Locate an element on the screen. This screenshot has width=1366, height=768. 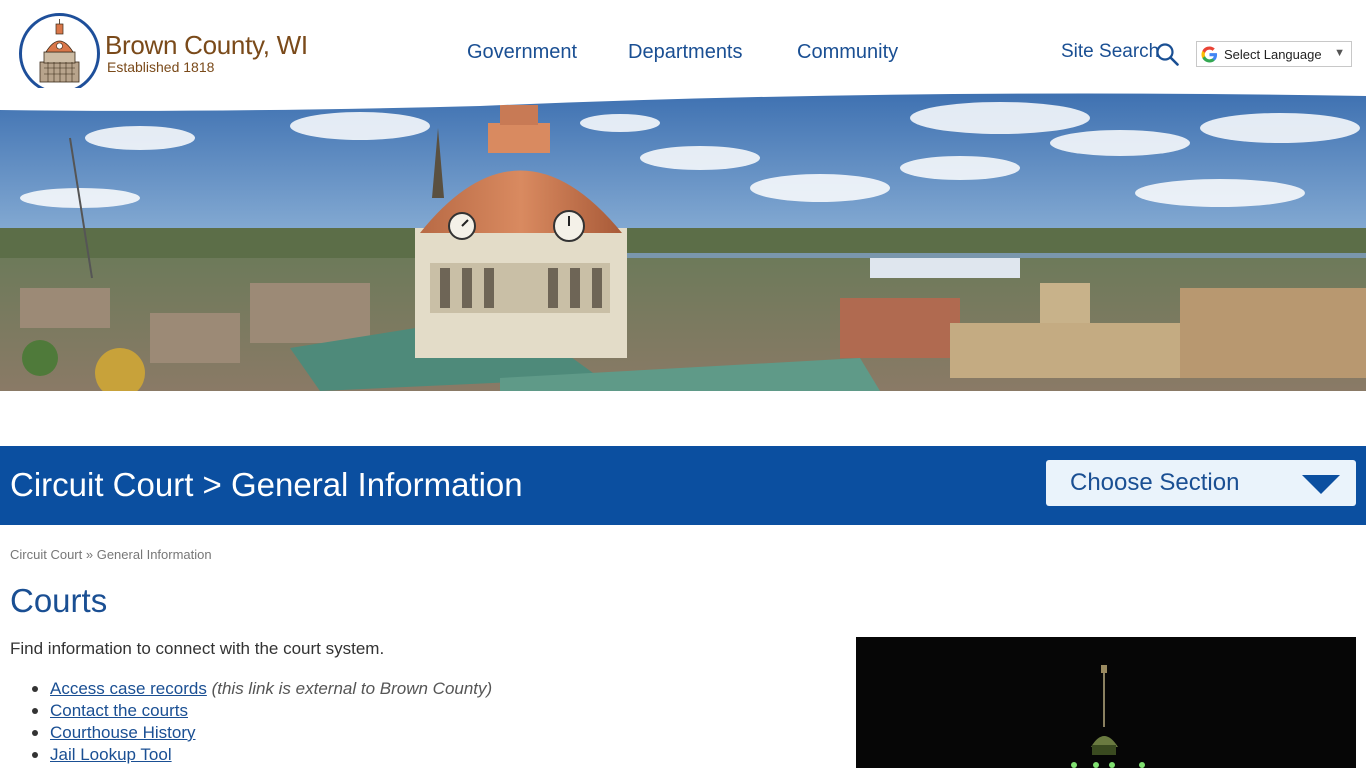
choose-section-dropdown: Choose Section is located at coordinates (1201, 483).